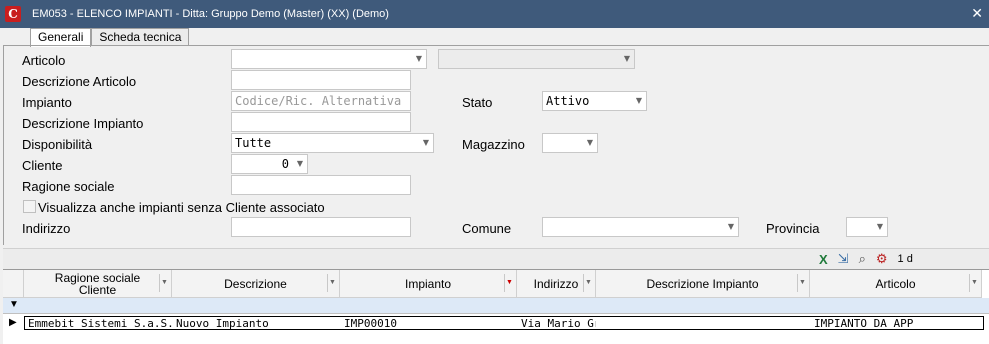 Image resolution: width=989 pixels, height=344 pixels. I want to click on tab-scheda-tecnica: Scheda tecnica, so click(140, 37).